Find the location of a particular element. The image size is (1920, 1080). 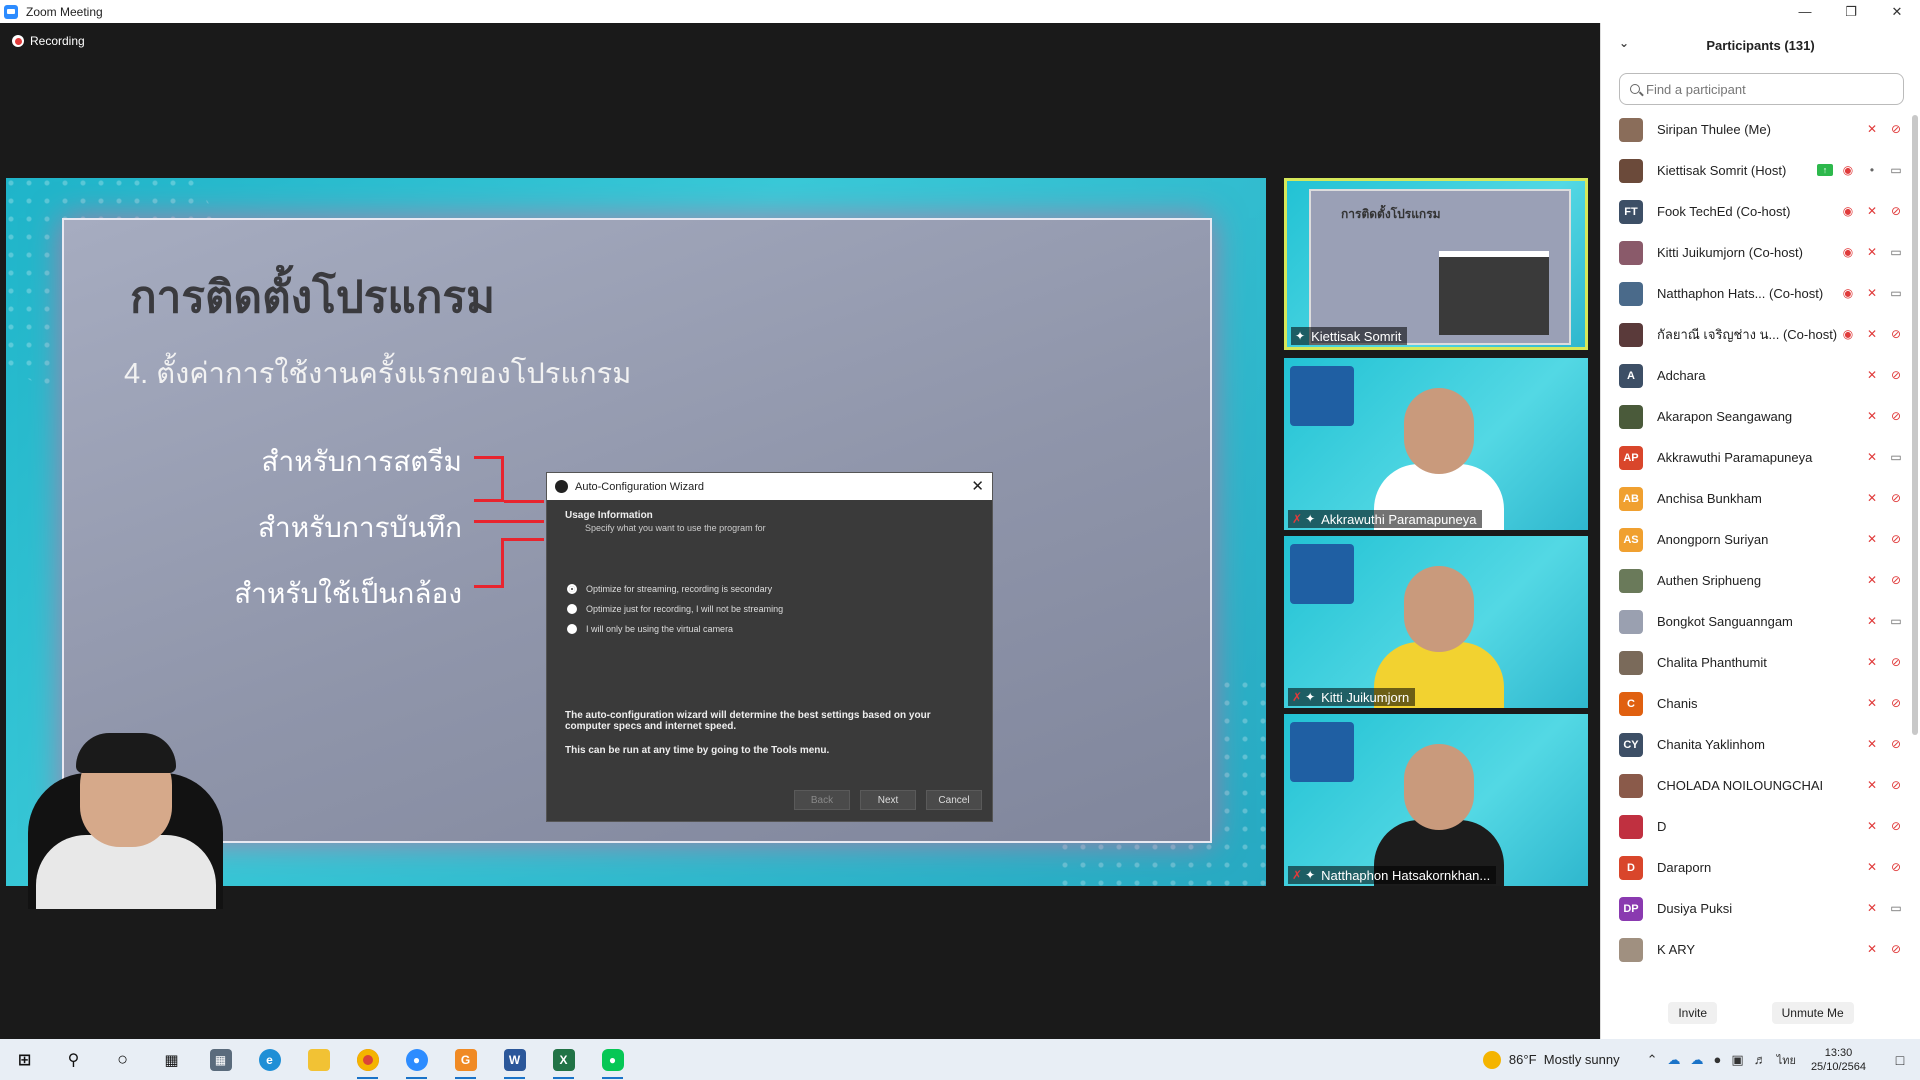

task-view-button: ▦ is located at coordinates (171, 1059).